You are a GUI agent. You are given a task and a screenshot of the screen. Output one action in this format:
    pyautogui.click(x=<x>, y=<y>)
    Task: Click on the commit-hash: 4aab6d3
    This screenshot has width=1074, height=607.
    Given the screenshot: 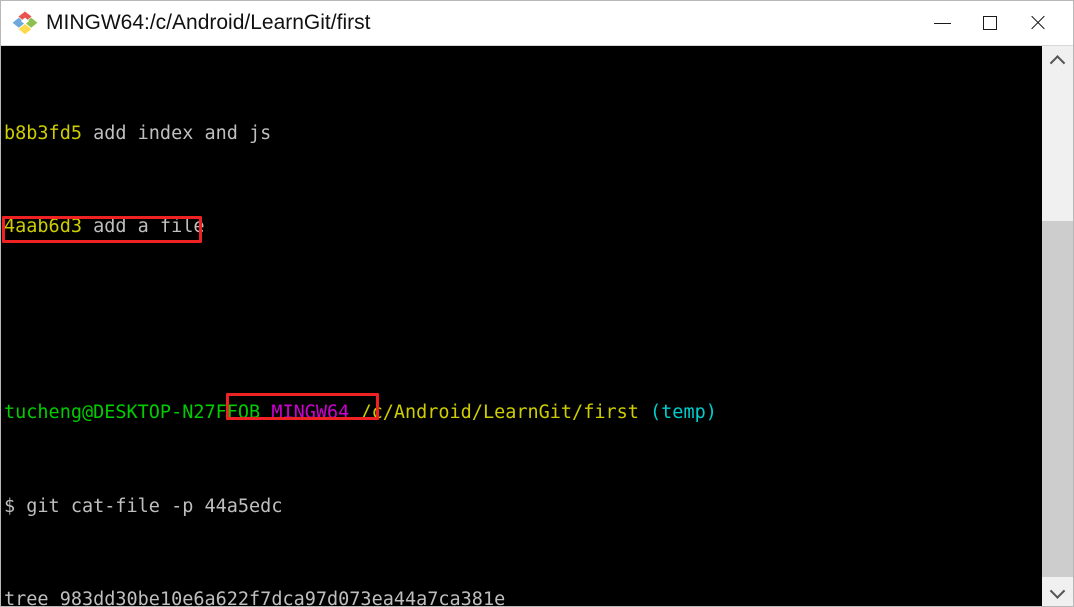 What is the action you would take?
    pyautogui.click(x=43, y=227)
    